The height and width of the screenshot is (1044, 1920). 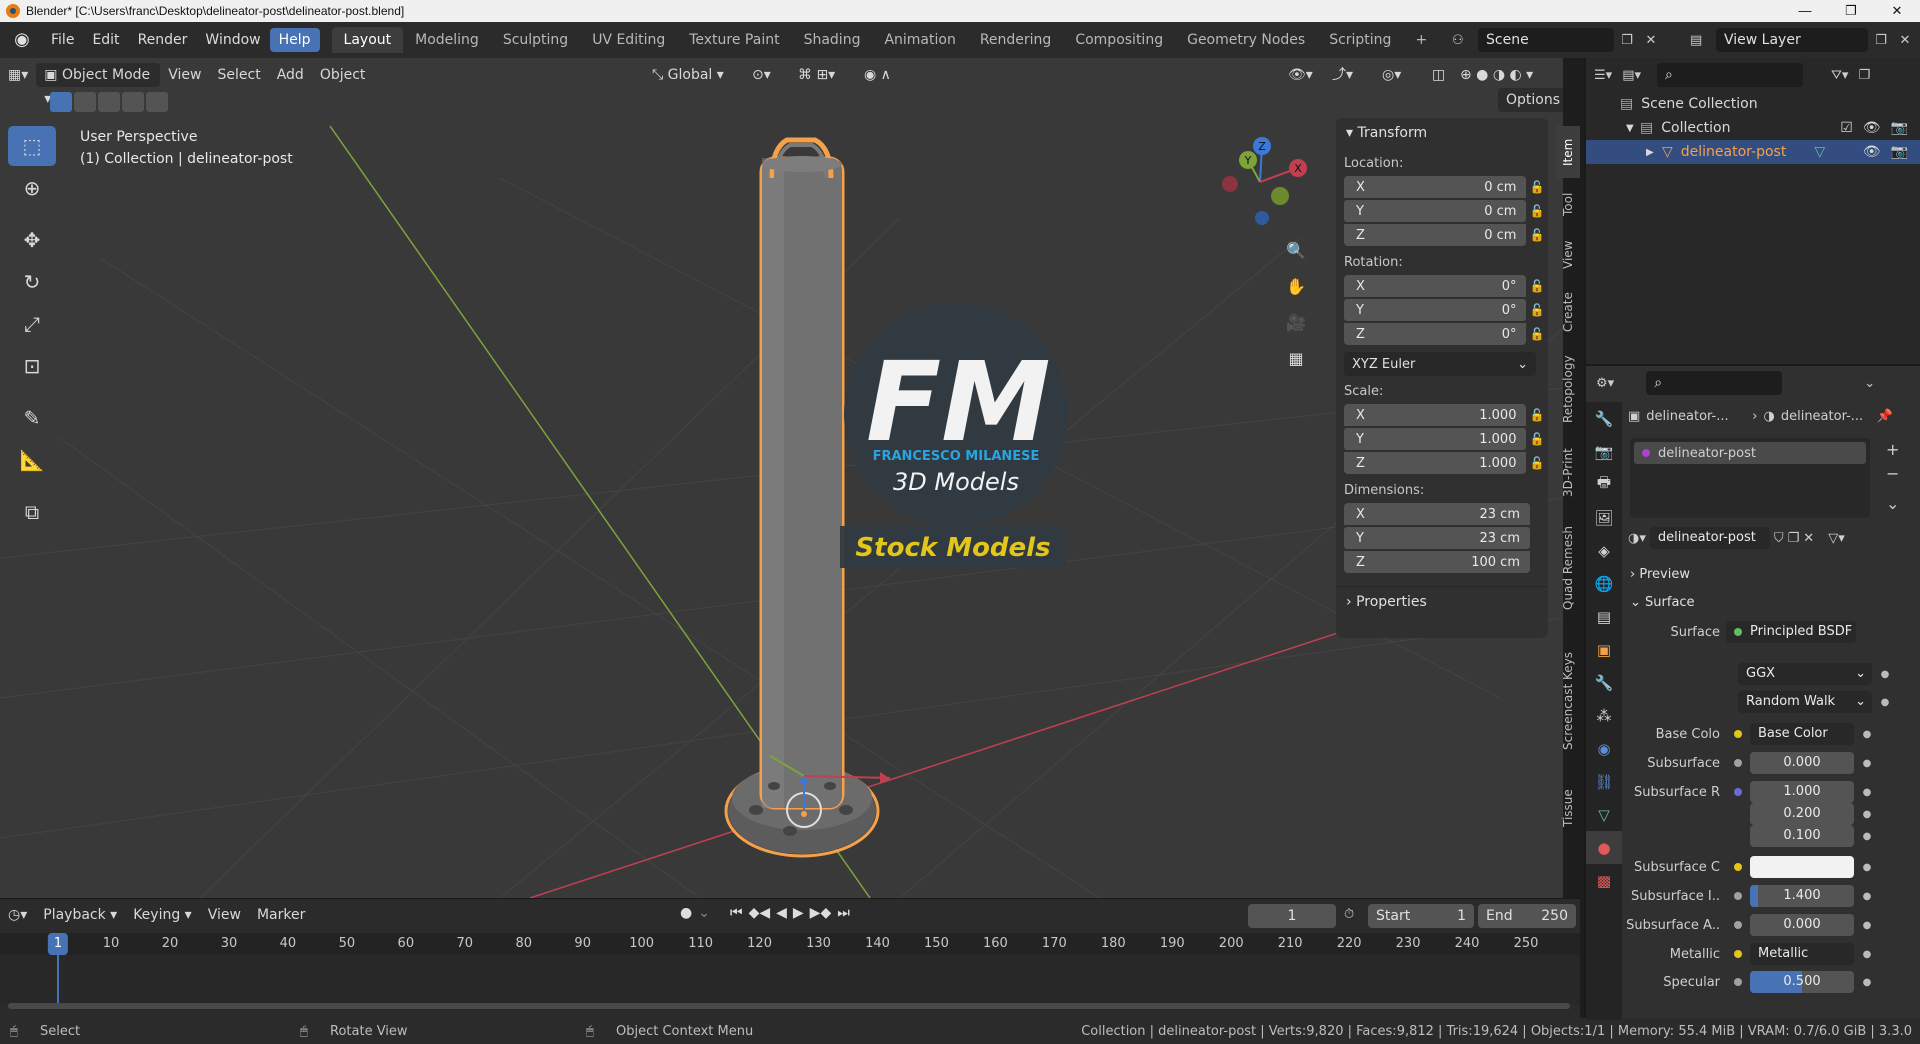 I want to click on tab-scripting: Scripting, so click(x=1360, y=40).